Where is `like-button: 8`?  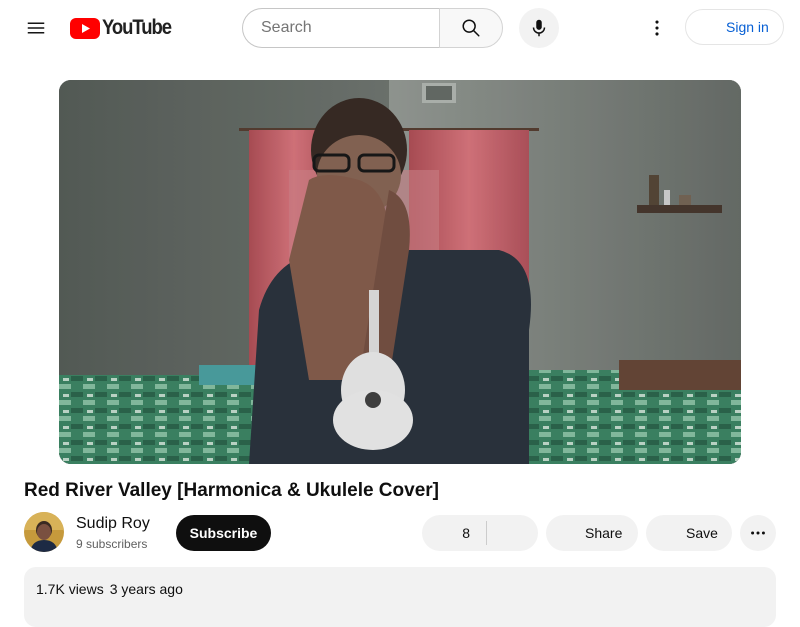 like-button: 8 is located at coordinates (454, 533).